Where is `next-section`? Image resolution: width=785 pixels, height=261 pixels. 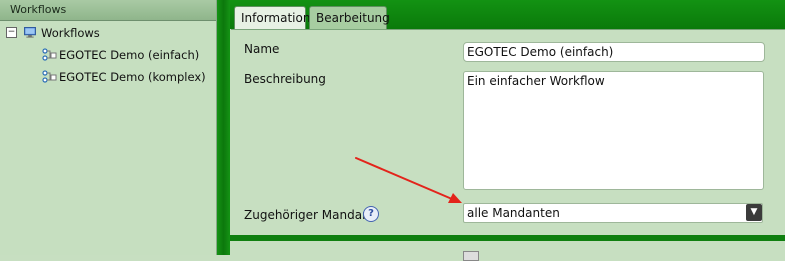
next-section is located at coordinates (508, 248).